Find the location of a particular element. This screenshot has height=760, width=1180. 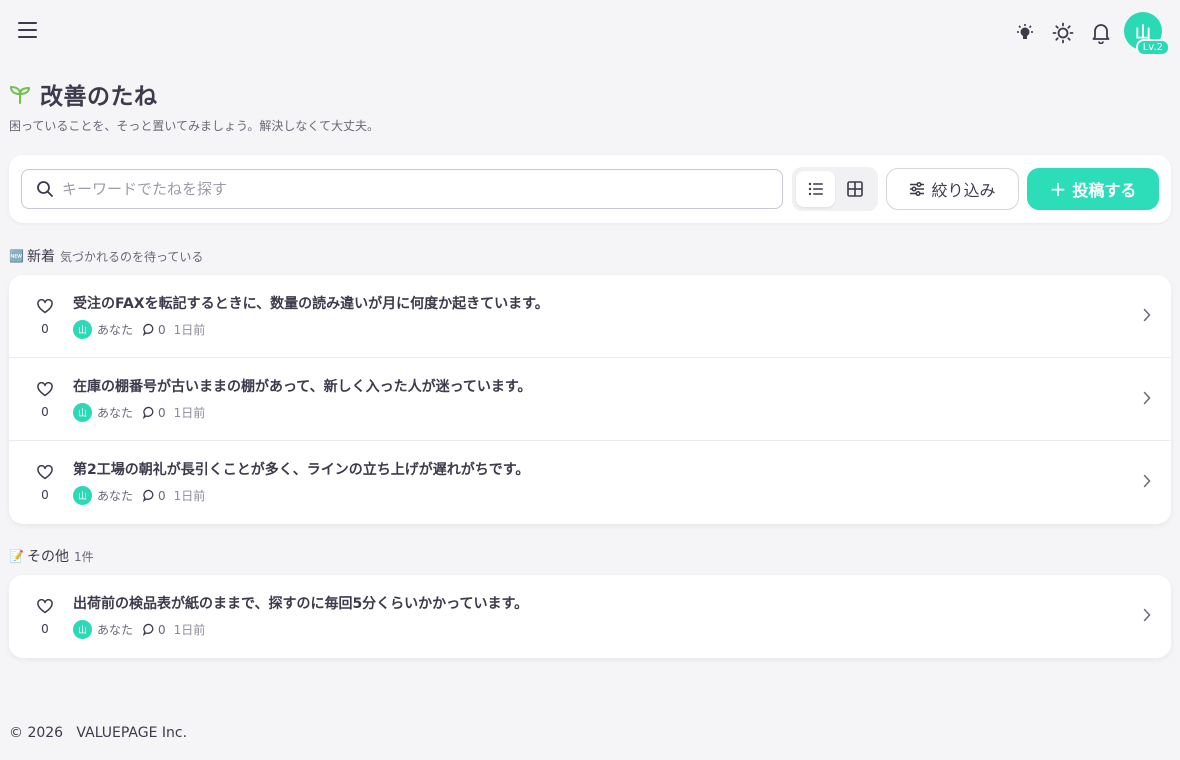

level-badge: Lv.2 is located at coordinates (1152, 47).